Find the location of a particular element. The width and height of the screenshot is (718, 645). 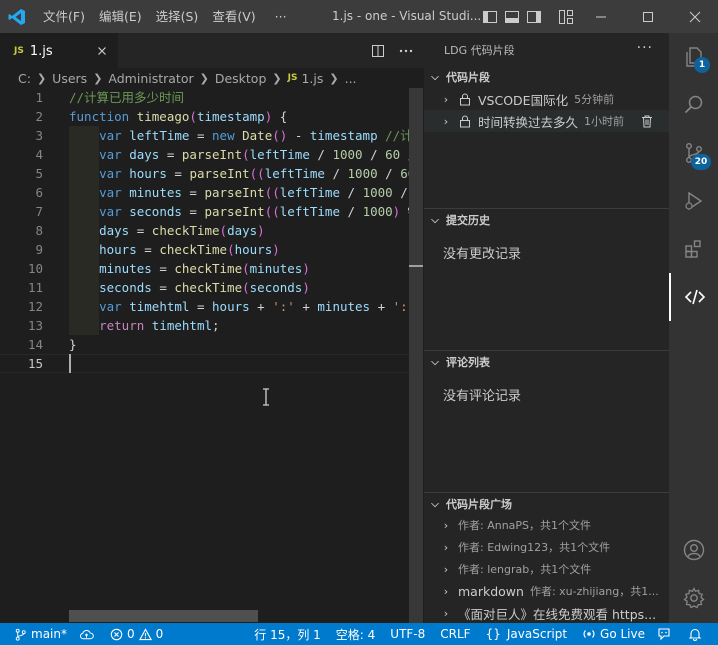

cursor-position: 行 15，列 1 is located at coordinates (287, 634).